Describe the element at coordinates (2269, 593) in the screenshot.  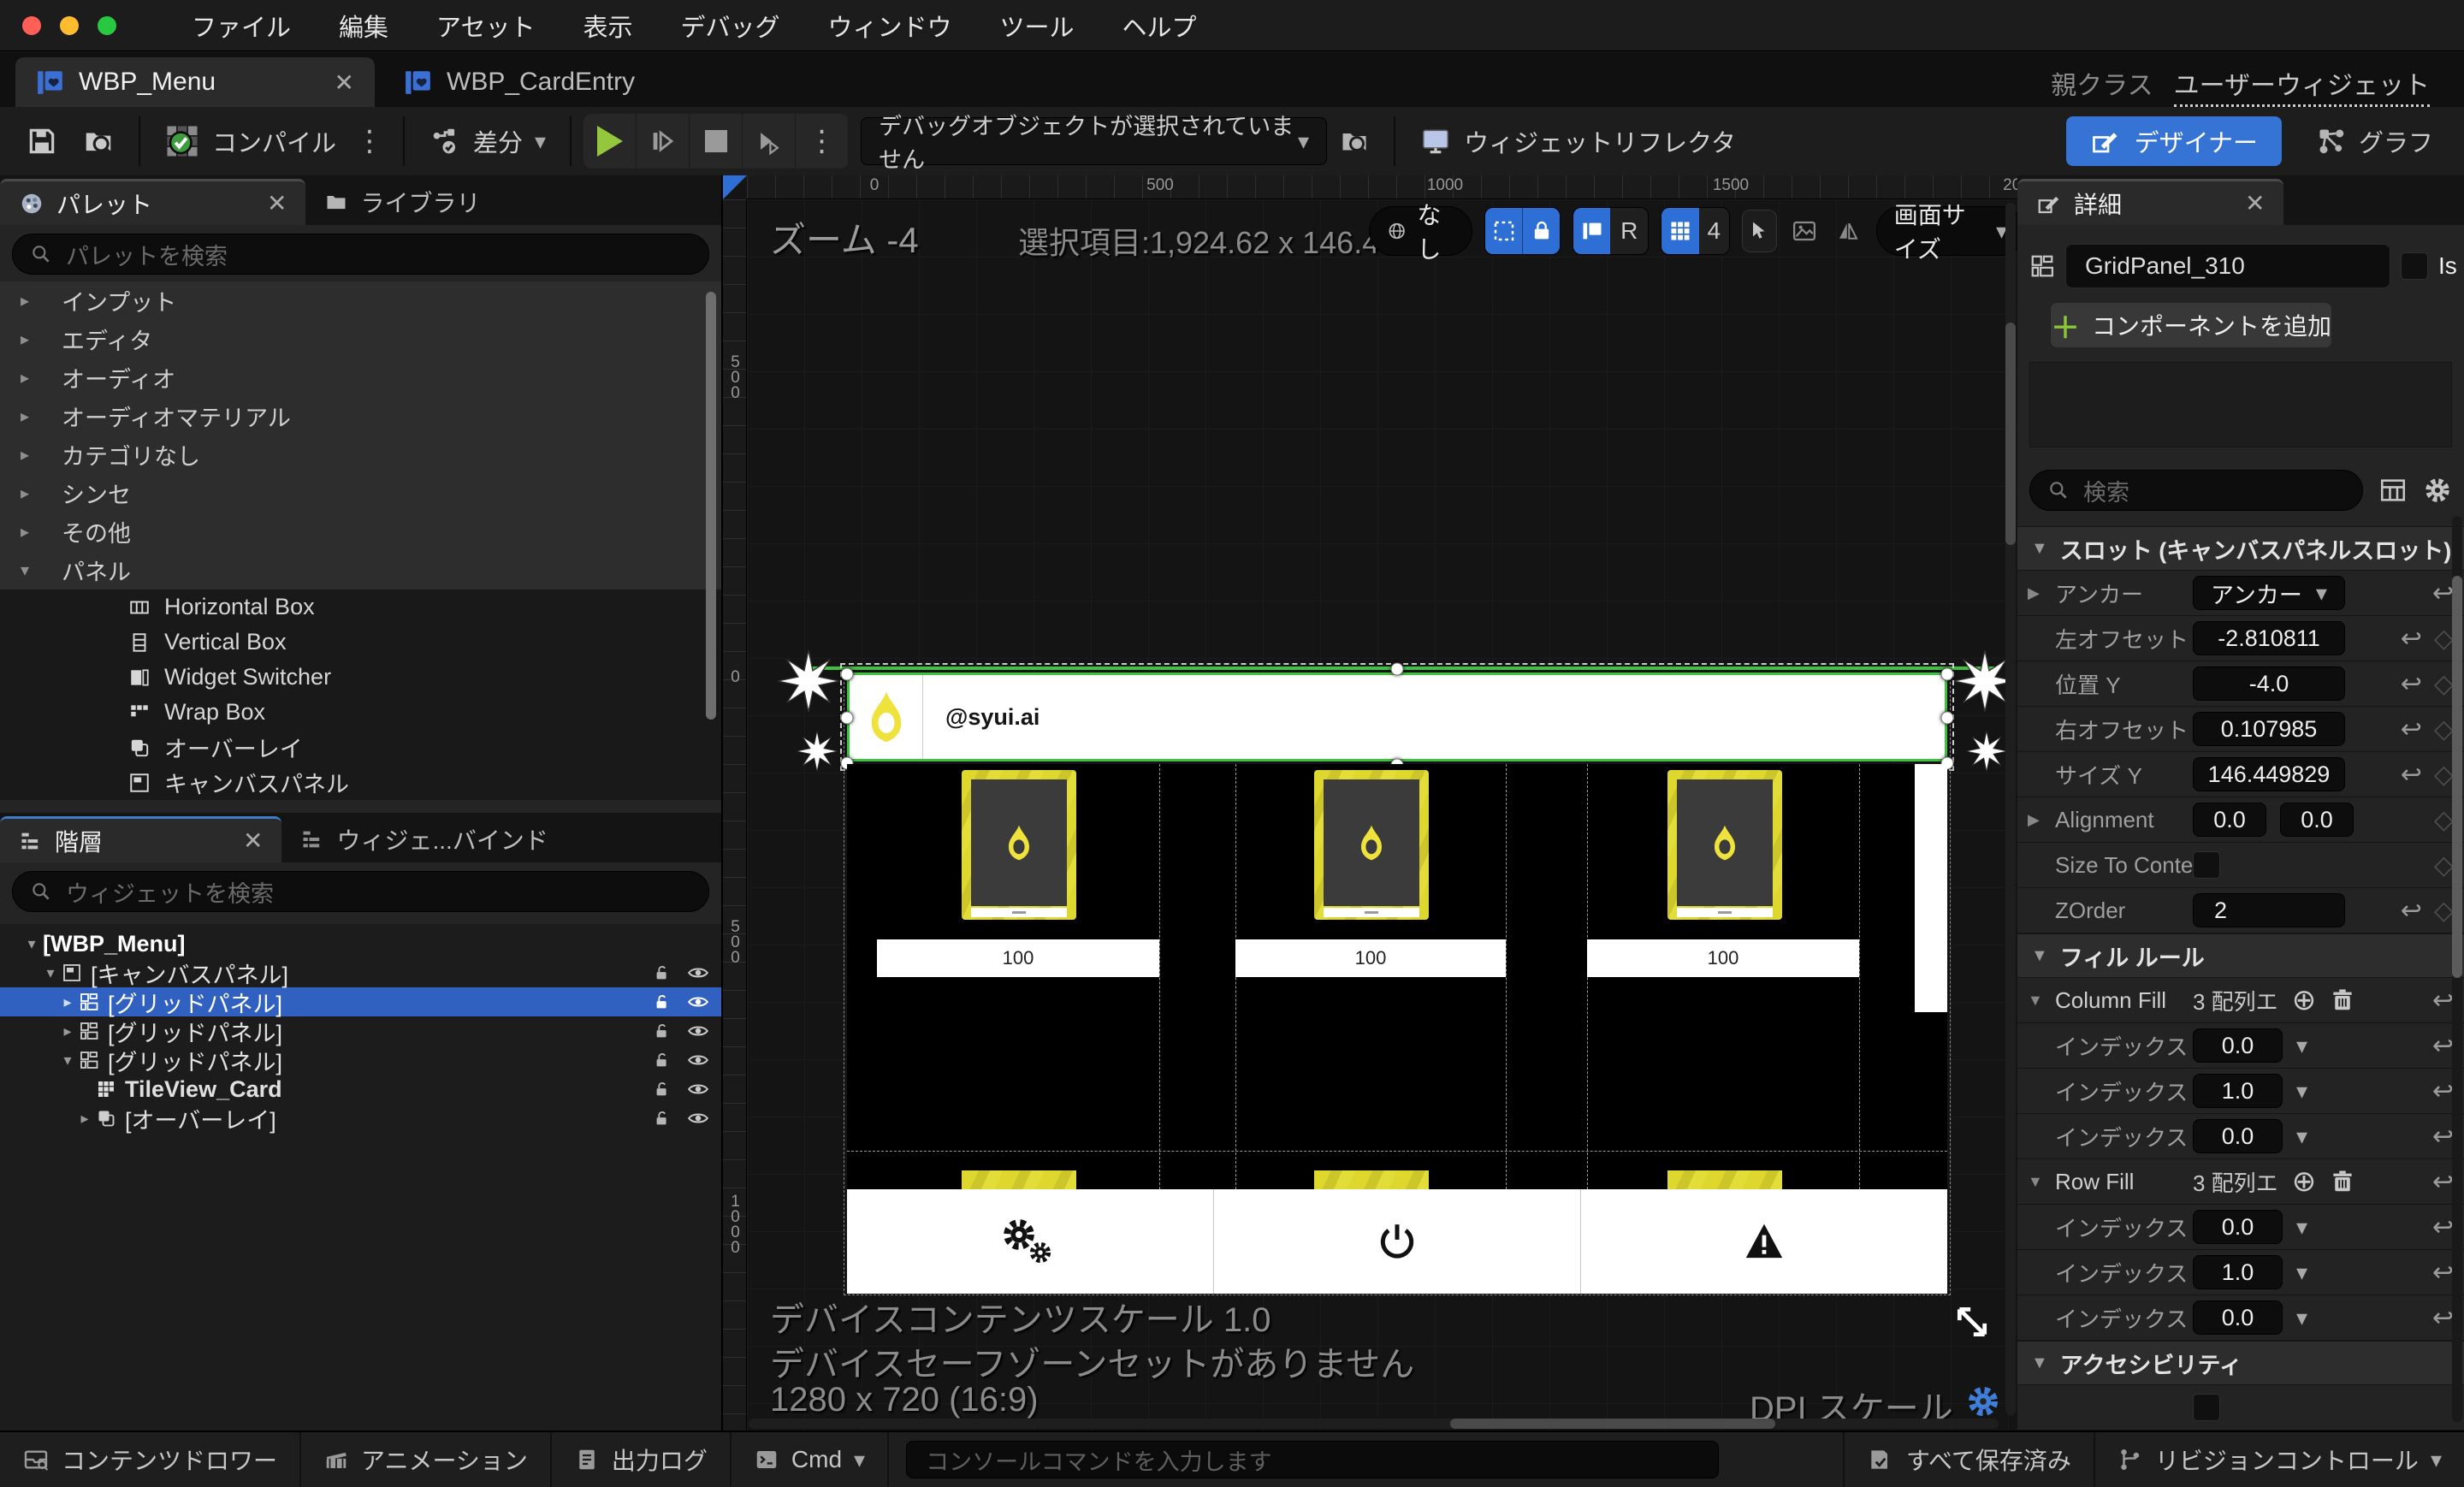
I see `anchor-dropdown: アンカー ▾` at that location.